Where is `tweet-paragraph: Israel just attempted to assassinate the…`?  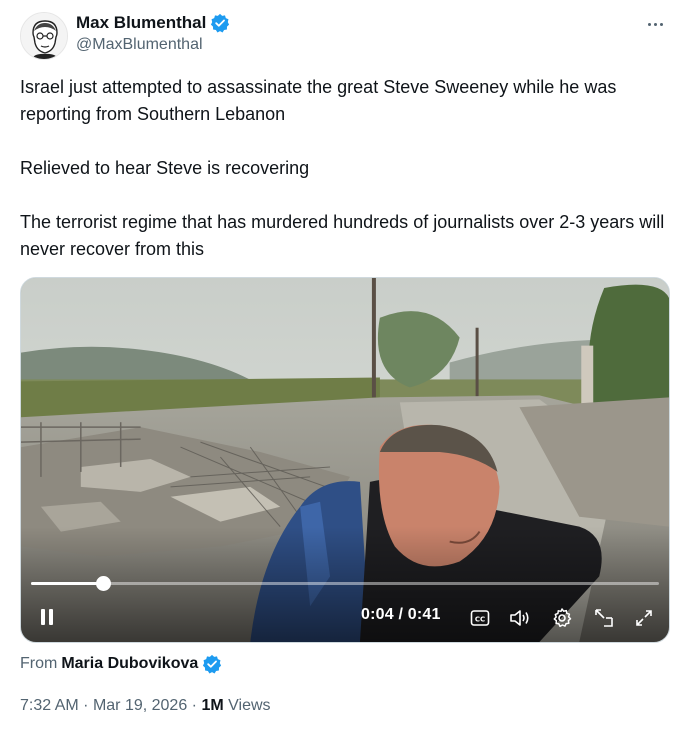 tweet-paragraph: Israel just attempted to assassinate the… is located at coordinates (318, 100).